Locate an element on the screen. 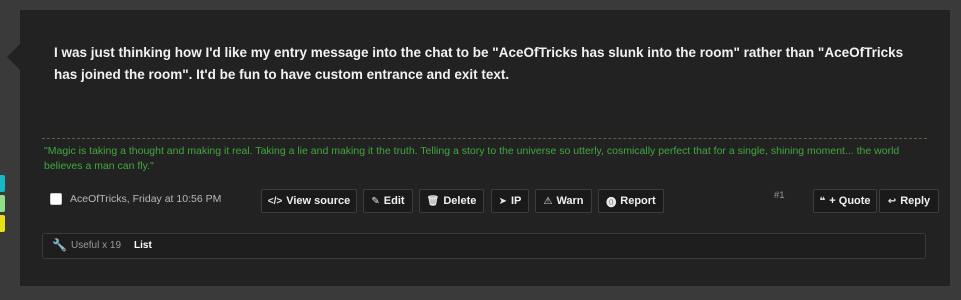 Image resolution: width=961 pixels, height=300 pixels. delete-label: Delete is located at coordinates (460, 201).